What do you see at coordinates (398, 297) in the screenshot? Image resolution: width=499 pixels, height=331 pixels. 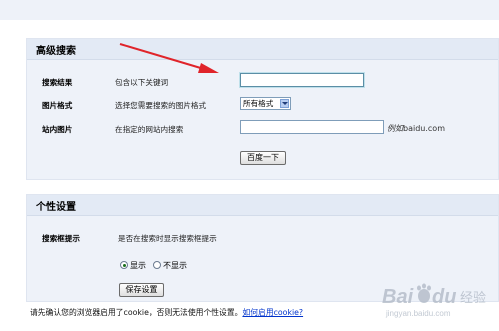 I see `svg-text: Bai` at bounding box center [398, 297].